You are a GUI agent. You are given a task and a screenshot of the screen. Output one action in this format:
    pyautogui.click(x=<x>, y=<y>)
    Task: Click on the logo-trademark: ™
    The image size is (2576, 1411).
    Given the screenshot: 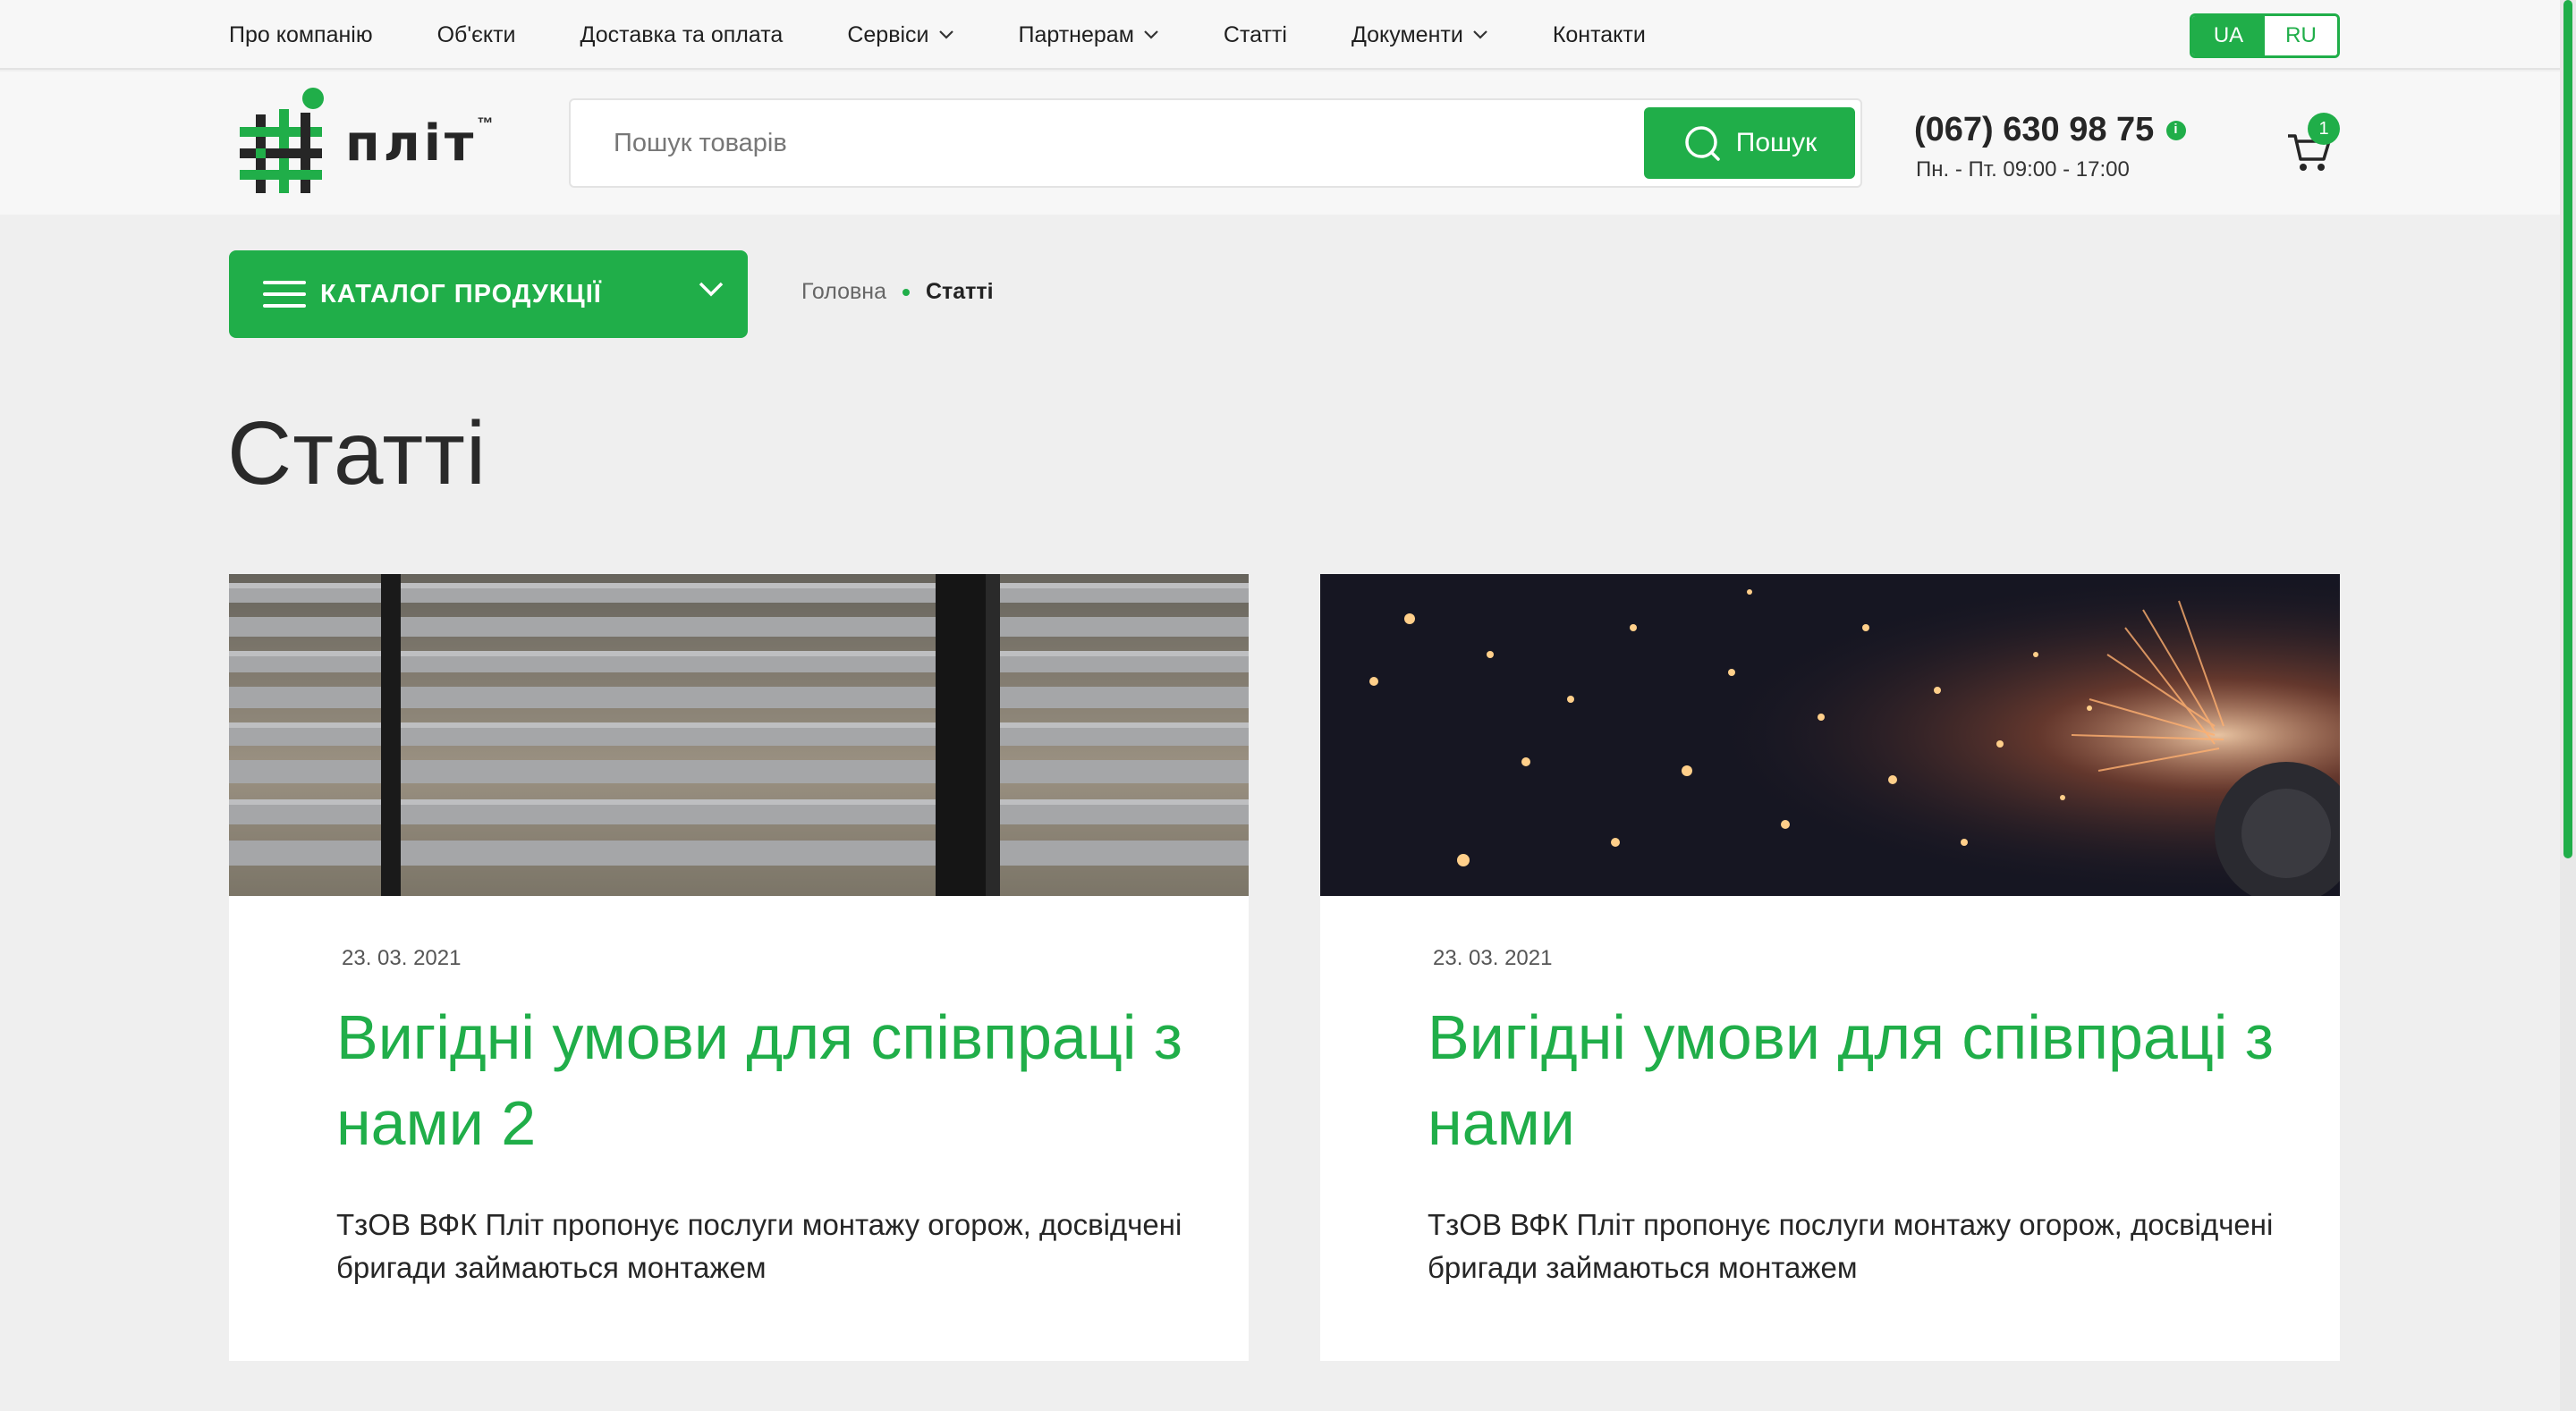 What is the action you would take?
    pyautogui.click(x=485, y=123)
    